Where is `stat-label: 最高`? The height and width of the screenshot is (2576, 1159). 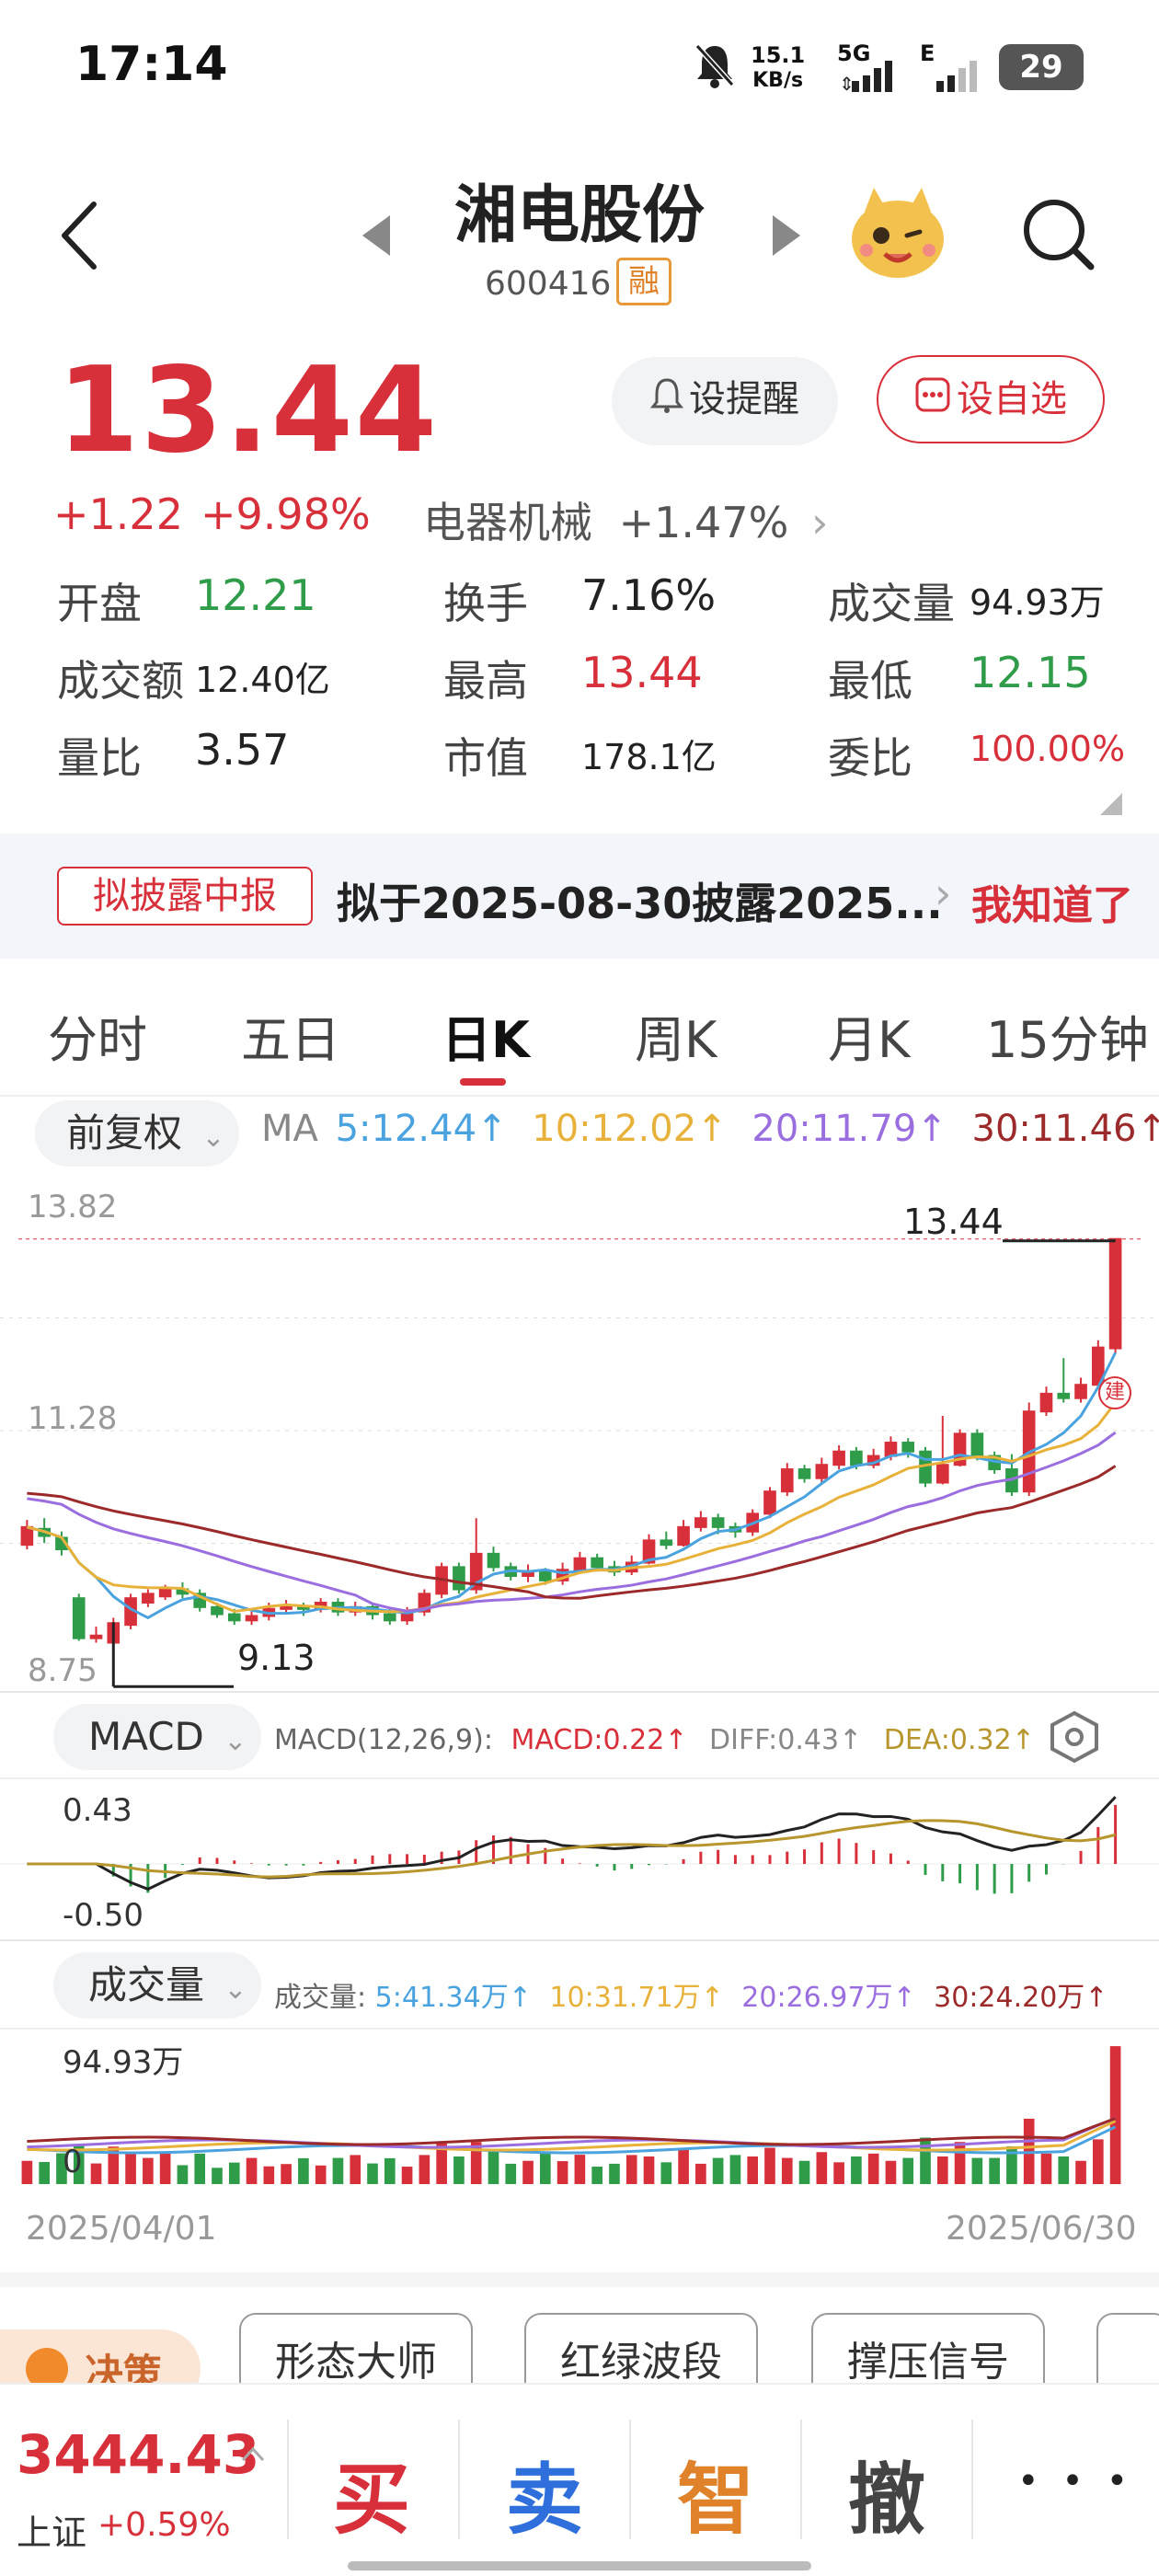
stat-label: 最高 is located at coordinates (485, 681).